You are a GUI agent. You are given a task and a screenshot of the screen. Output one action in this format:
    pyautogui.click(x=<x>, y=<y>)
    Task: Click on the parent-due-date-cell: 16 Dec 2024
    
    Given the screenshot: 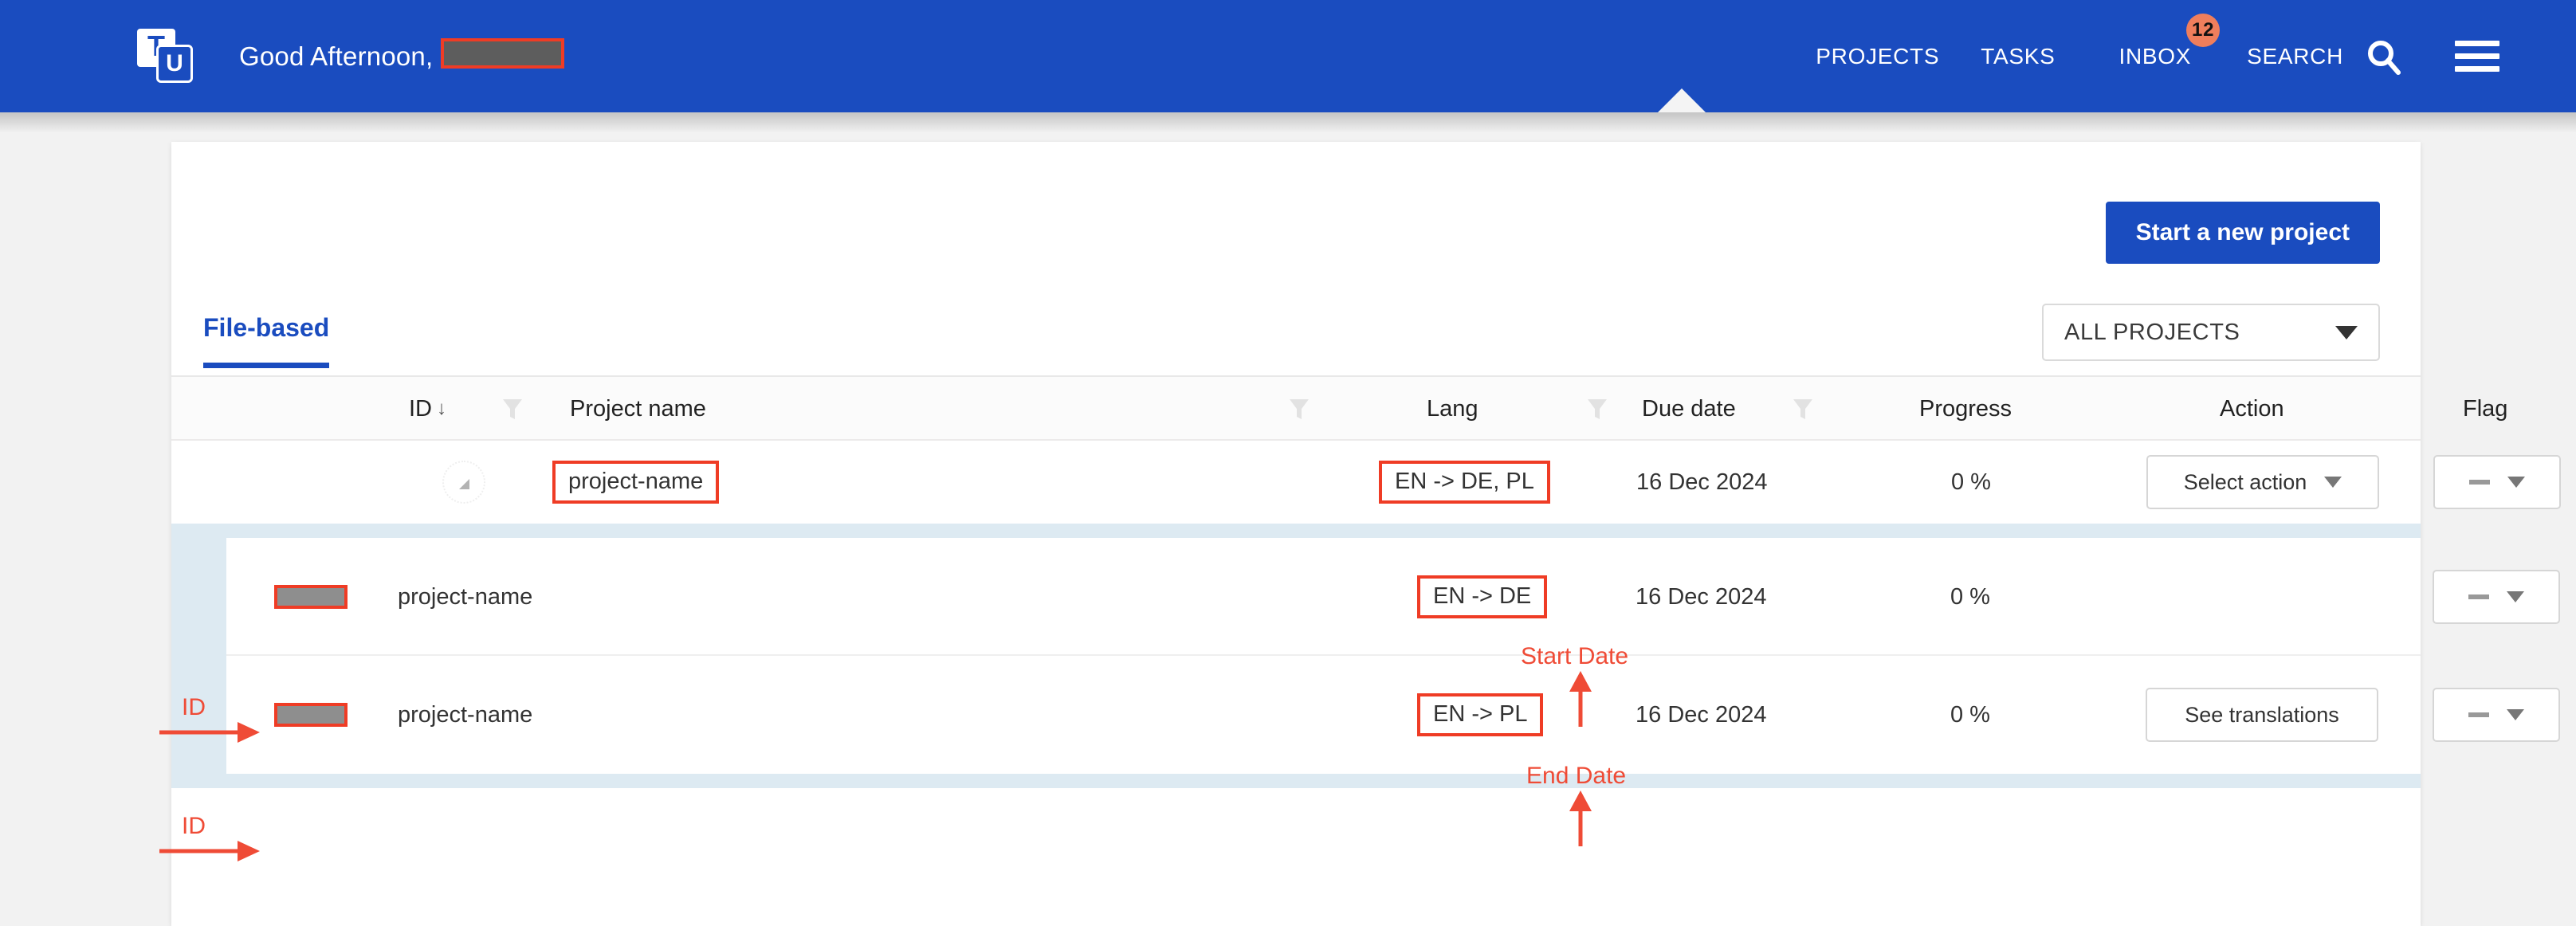 What is the action you would take?
    pyautogui.click(x=1702, y=482)
    